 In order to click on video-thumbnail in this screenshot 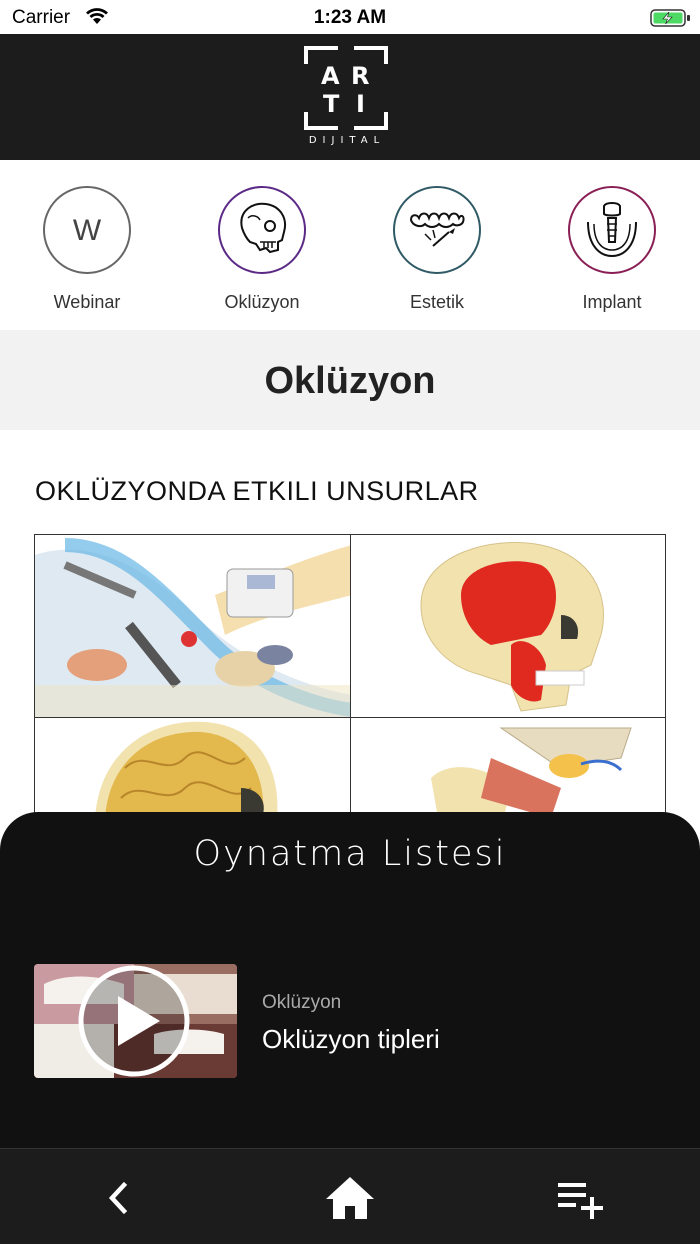, I will do `click(135, 1021)`.